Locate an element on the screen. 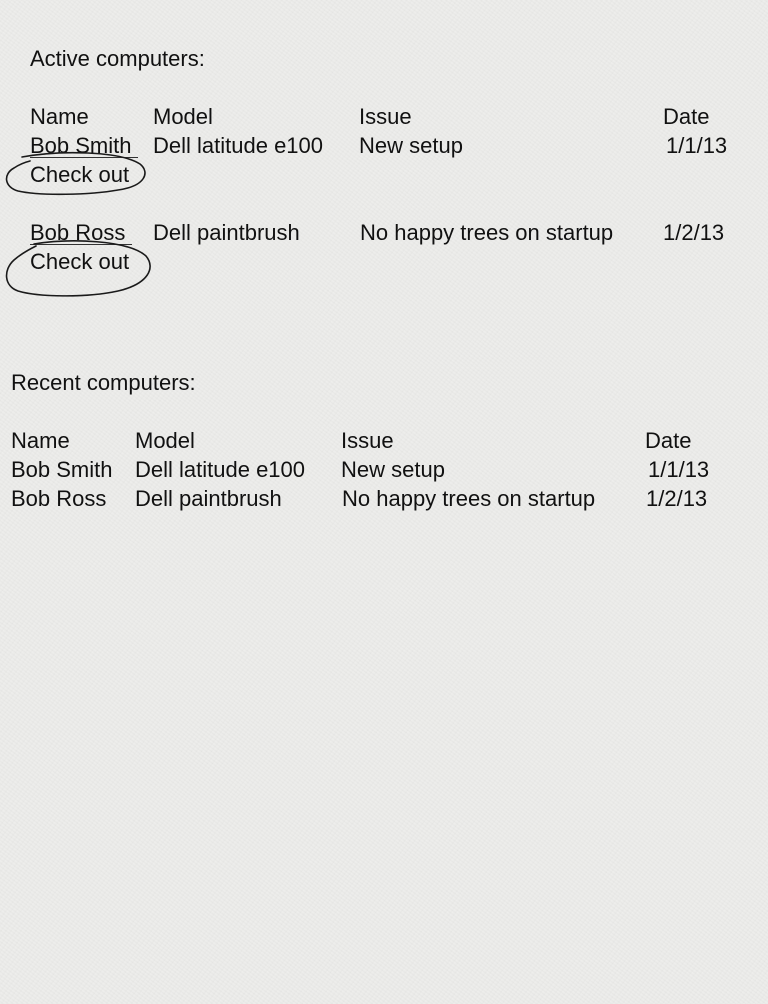  active-header-model: Model is located at coordinates (183, 116).